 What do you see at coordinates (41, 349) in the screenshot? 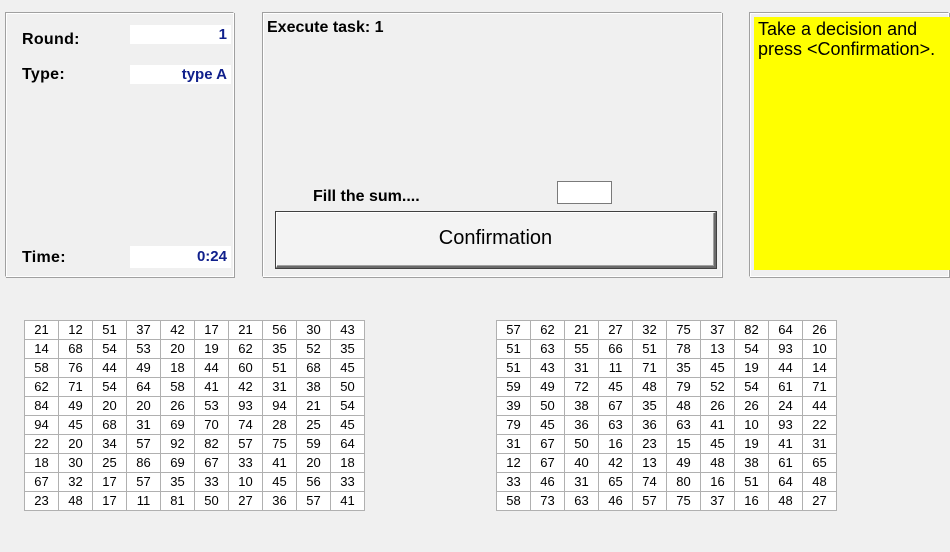
I see `grid-cell: 14` at bounding box center [41, 349].